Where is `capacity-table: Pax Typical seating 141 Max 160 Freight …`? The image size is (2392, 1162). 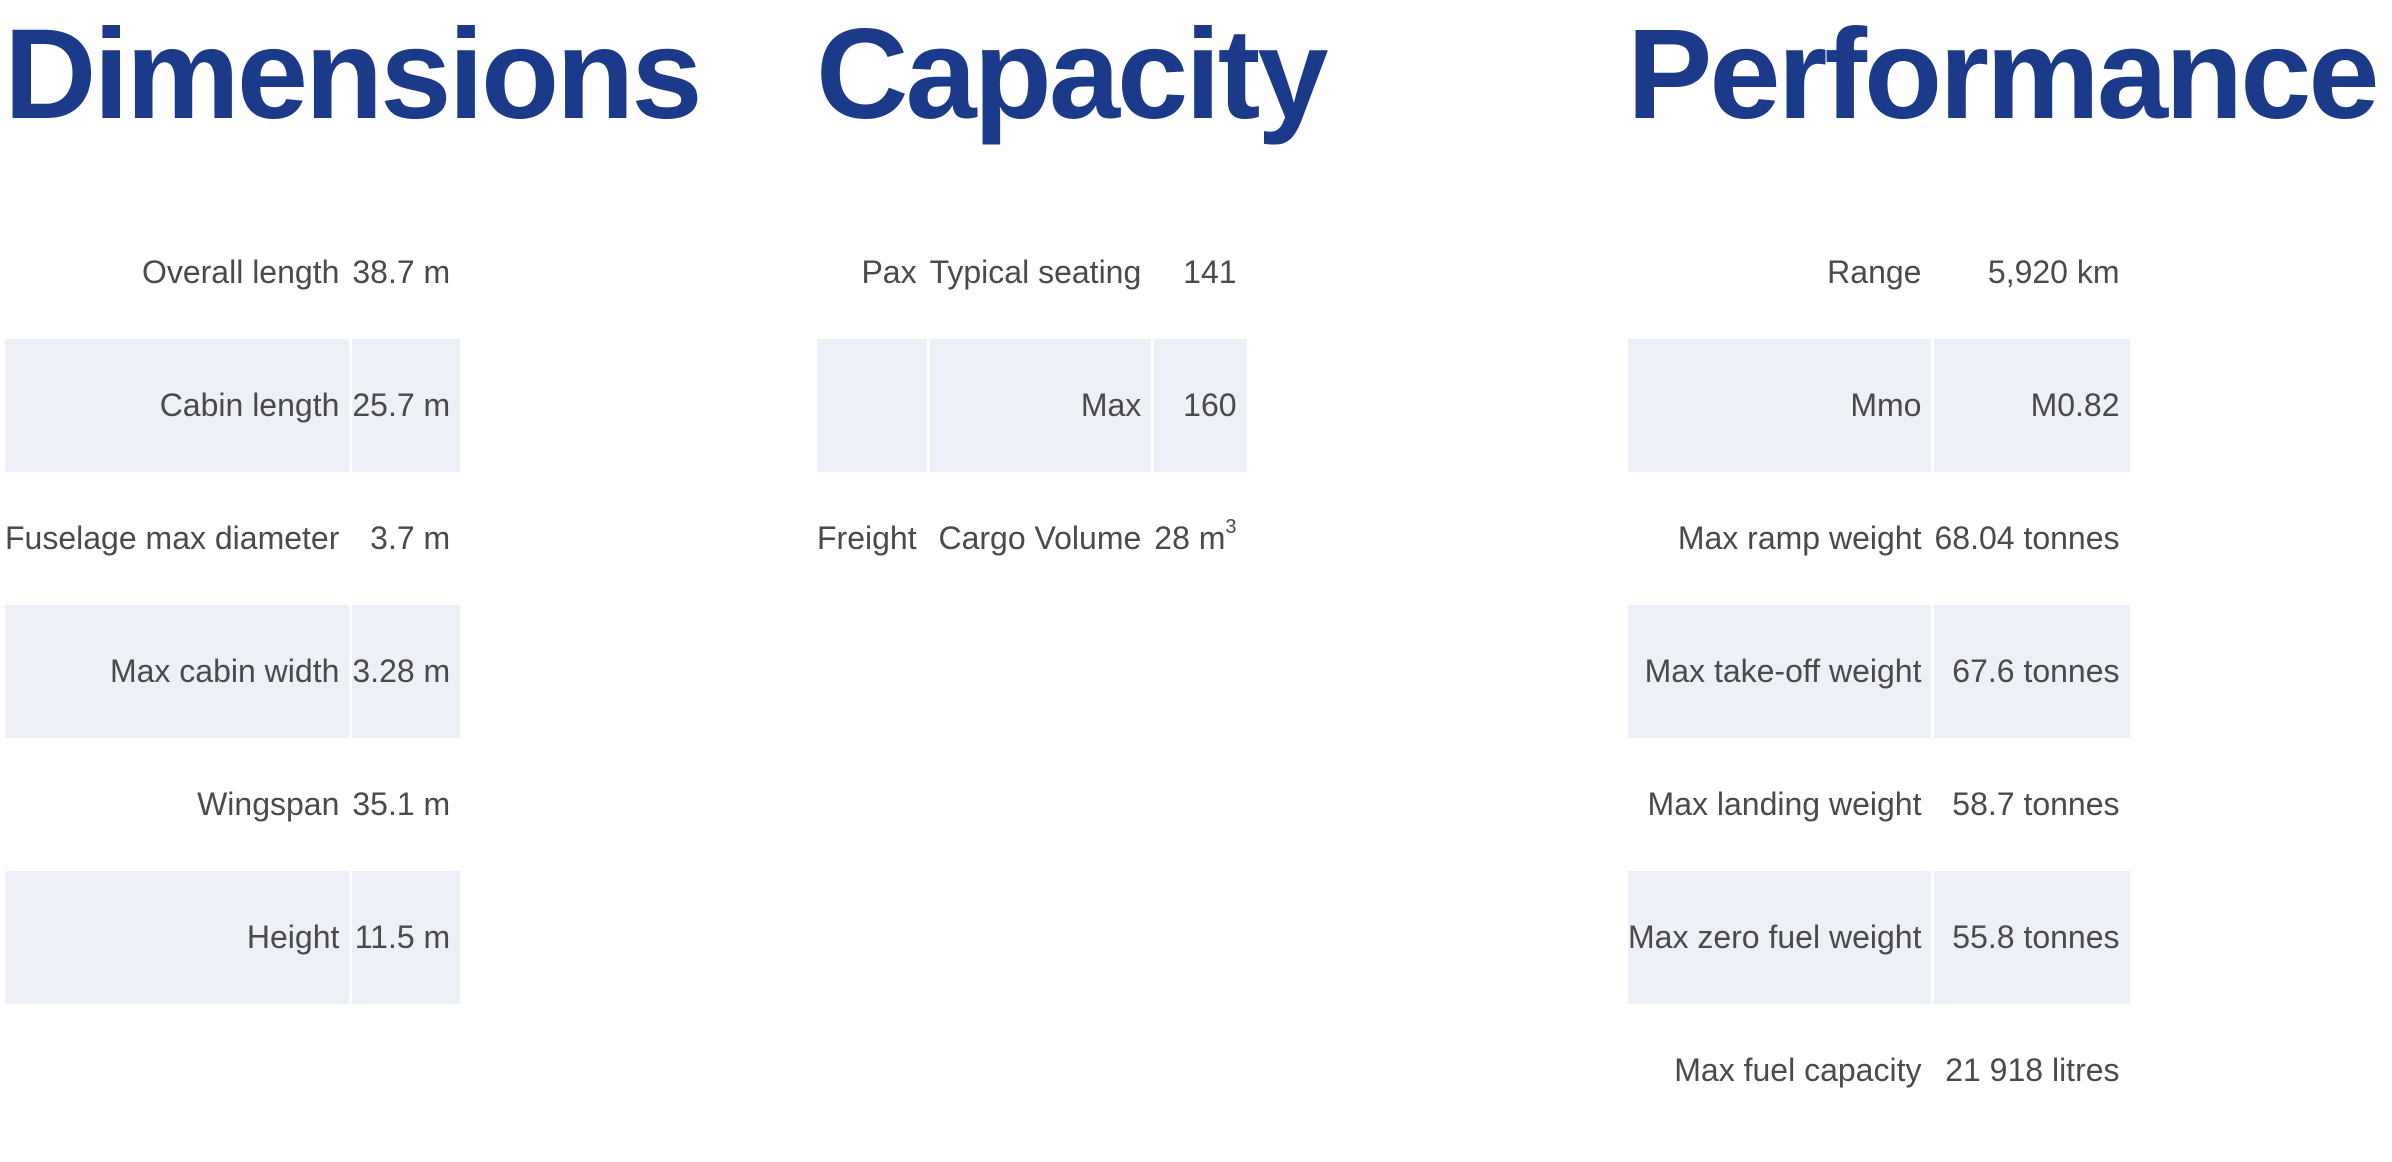 capacity-table: Pax Typical seating 141 Max 160 Freight … is located at coordinates (1032, 405).